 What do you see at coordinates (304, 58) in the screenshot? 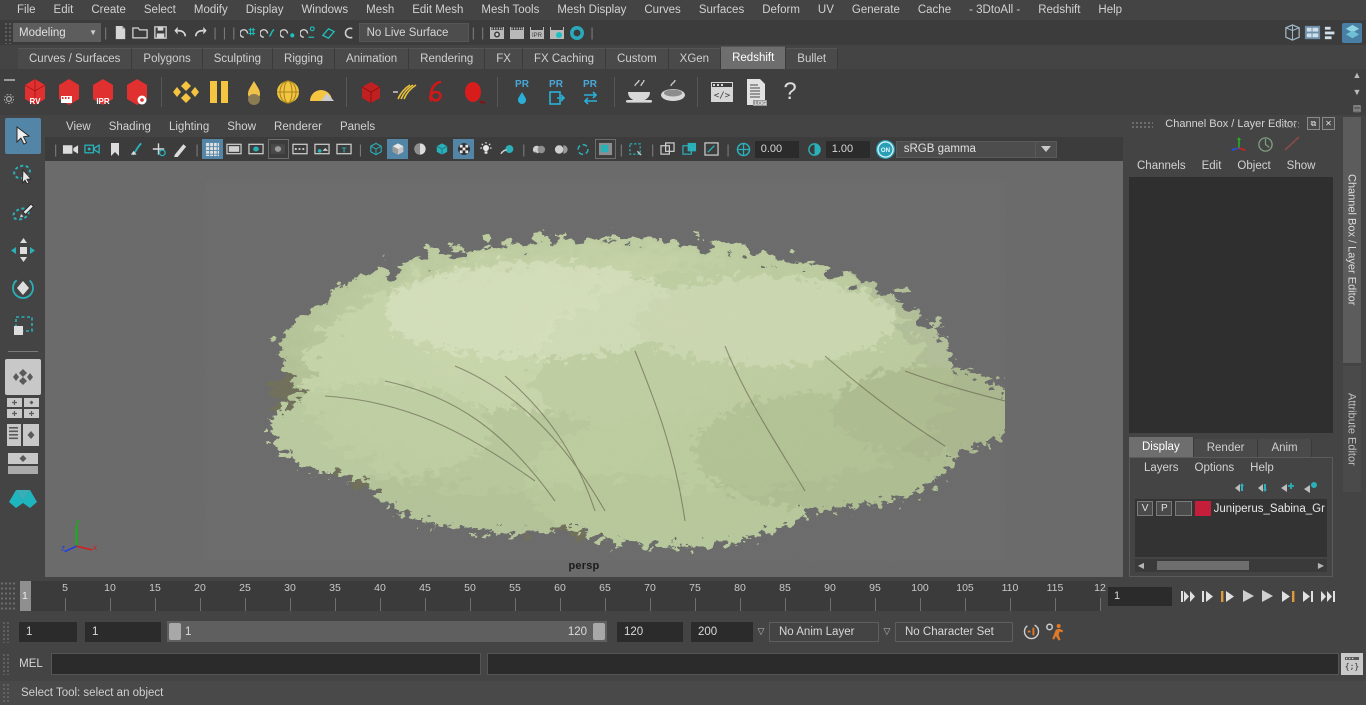
I see `shelf-tab-rigging: Rigging` at bounding box center [304, 58].